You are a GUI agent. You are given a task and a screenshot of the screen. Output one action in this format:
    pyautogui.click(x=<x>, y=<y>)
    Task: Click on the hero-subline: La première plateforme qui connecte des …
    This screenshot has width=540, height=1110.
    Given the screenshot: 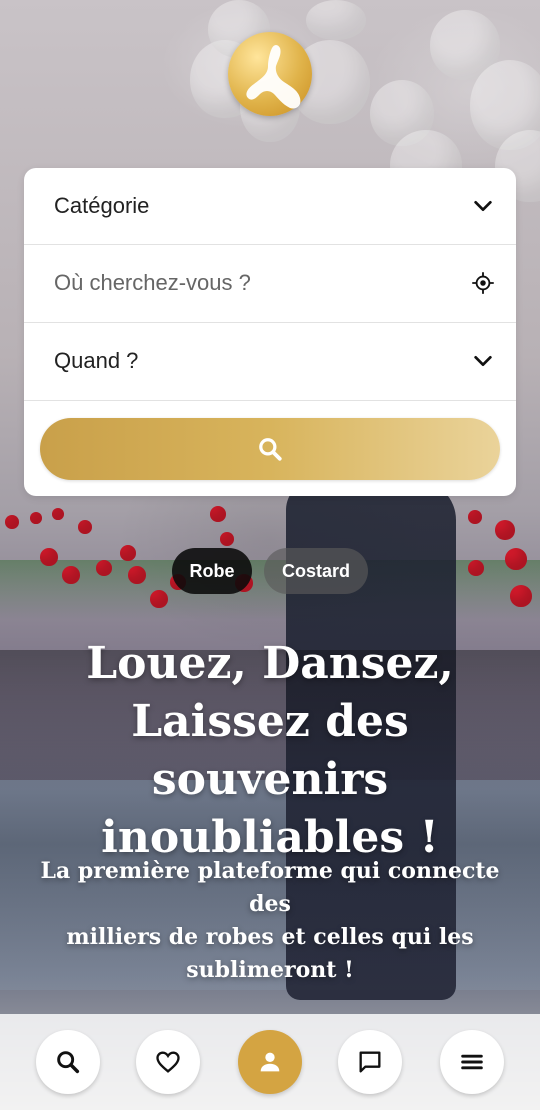 What is the action you would take?
    pyautogui.click(x=270, y=921)
    